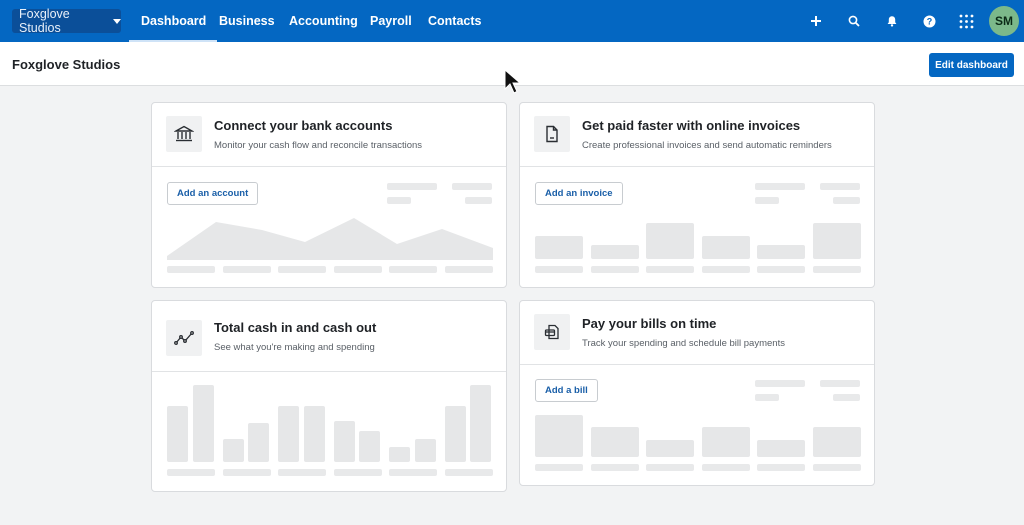 This screenshot has width=1024, height=525. What do you see at coordinates (117, 21) in the screenshot?
I see `caret-down-icon` at bounding box center [117, 21].